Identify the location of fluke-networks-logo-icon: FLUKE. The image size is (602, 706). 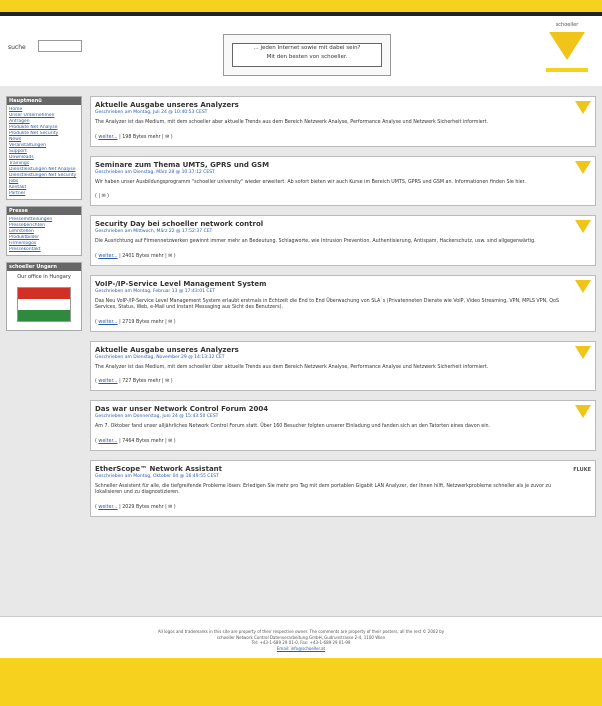
(582, 469).